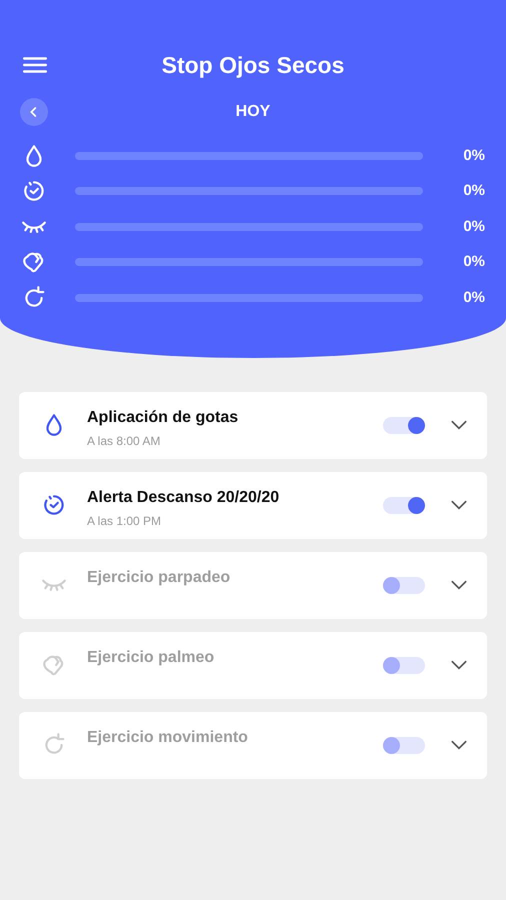 The width and height of the screenshot is (506, 900). What do you see at coordinates (253, 665) in the screenshot?
I see `reminder-card: Ejercicio palmeo` at bounding box center [253, 665].